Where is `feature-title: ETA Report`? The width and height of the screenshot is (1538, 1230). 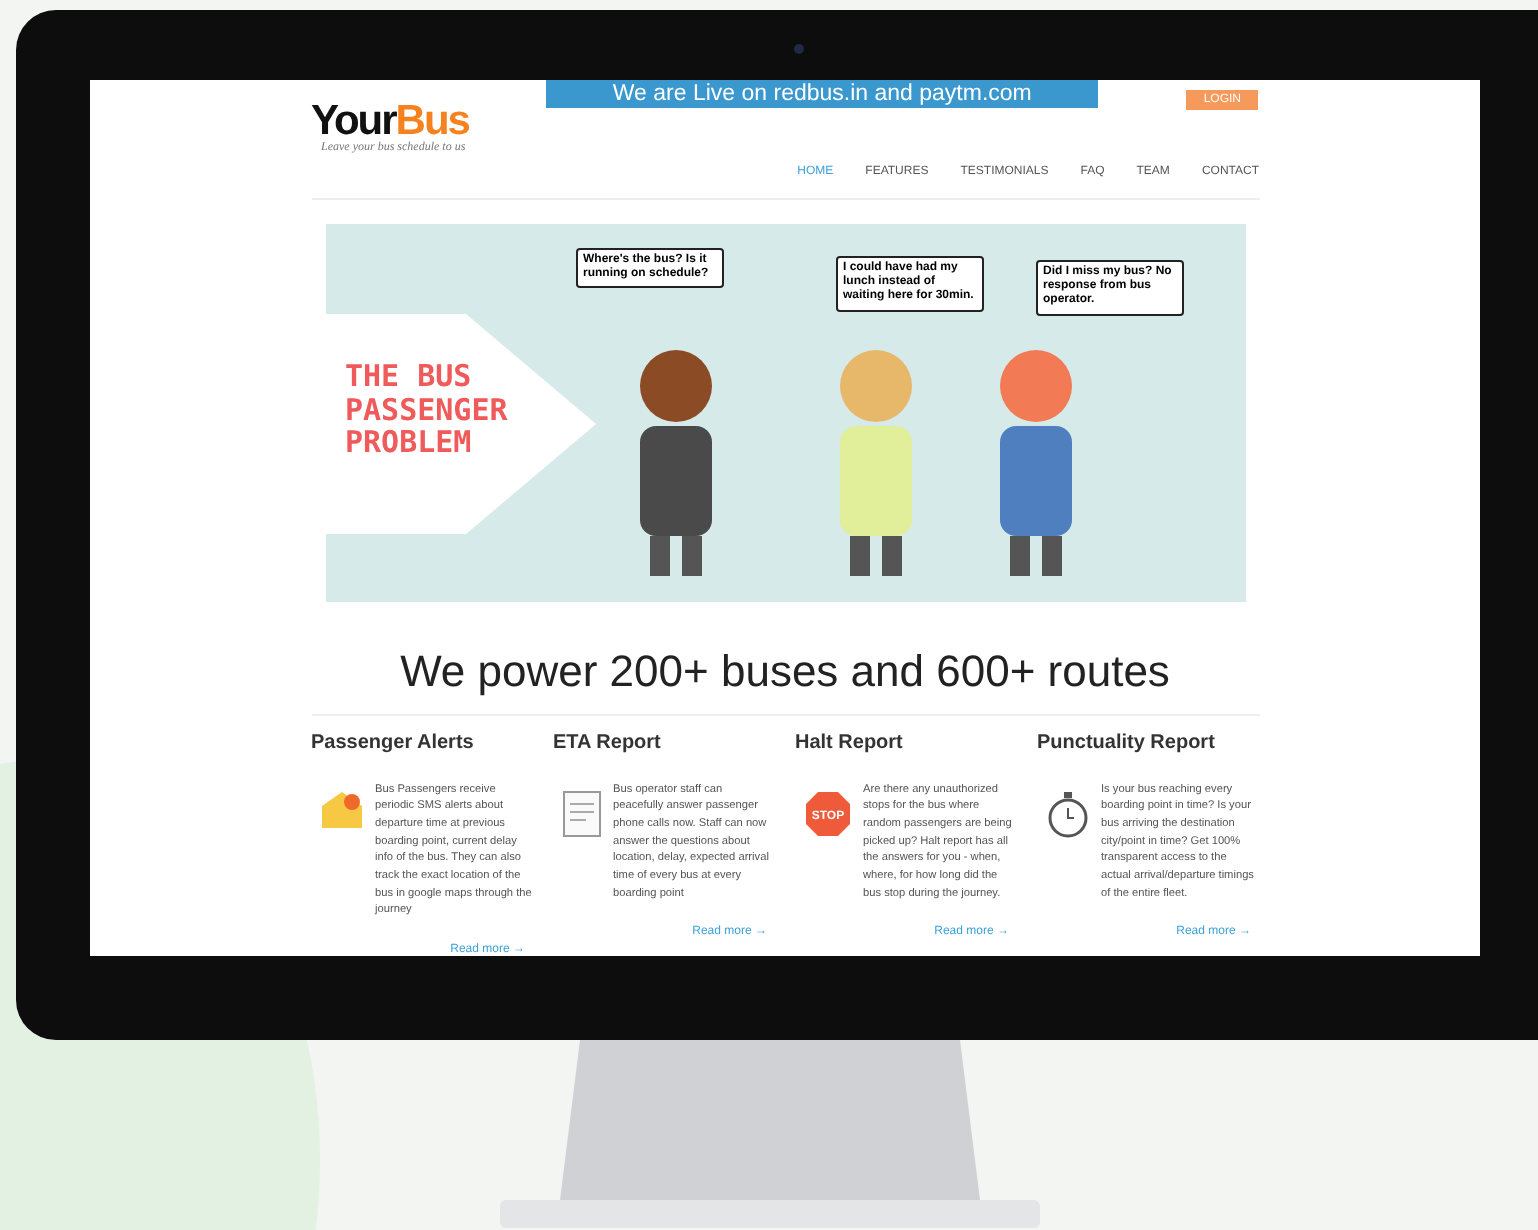
feature-title: ETA Report is located at coordinates (608, 742).